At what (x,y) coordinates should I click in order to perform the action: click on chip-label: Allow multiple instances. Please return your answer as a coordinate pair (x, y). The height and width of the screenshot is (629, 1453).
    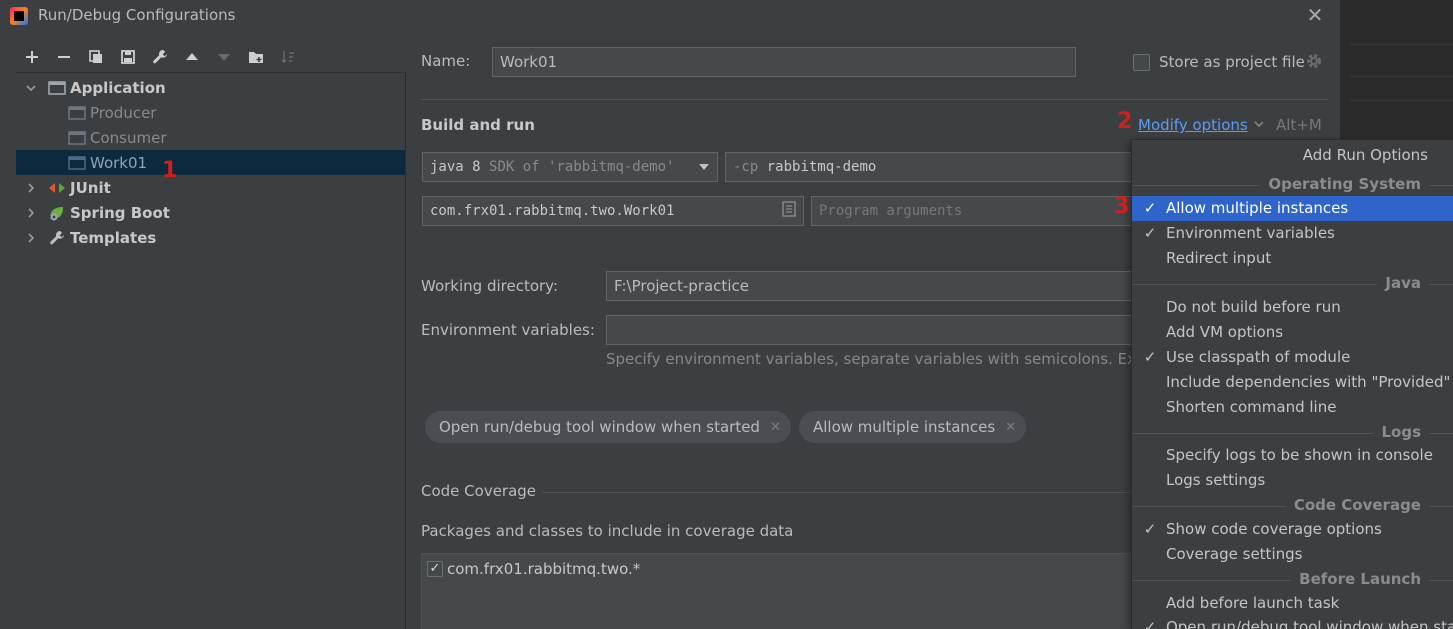
    Looking at the image, I should click on (904, 427).